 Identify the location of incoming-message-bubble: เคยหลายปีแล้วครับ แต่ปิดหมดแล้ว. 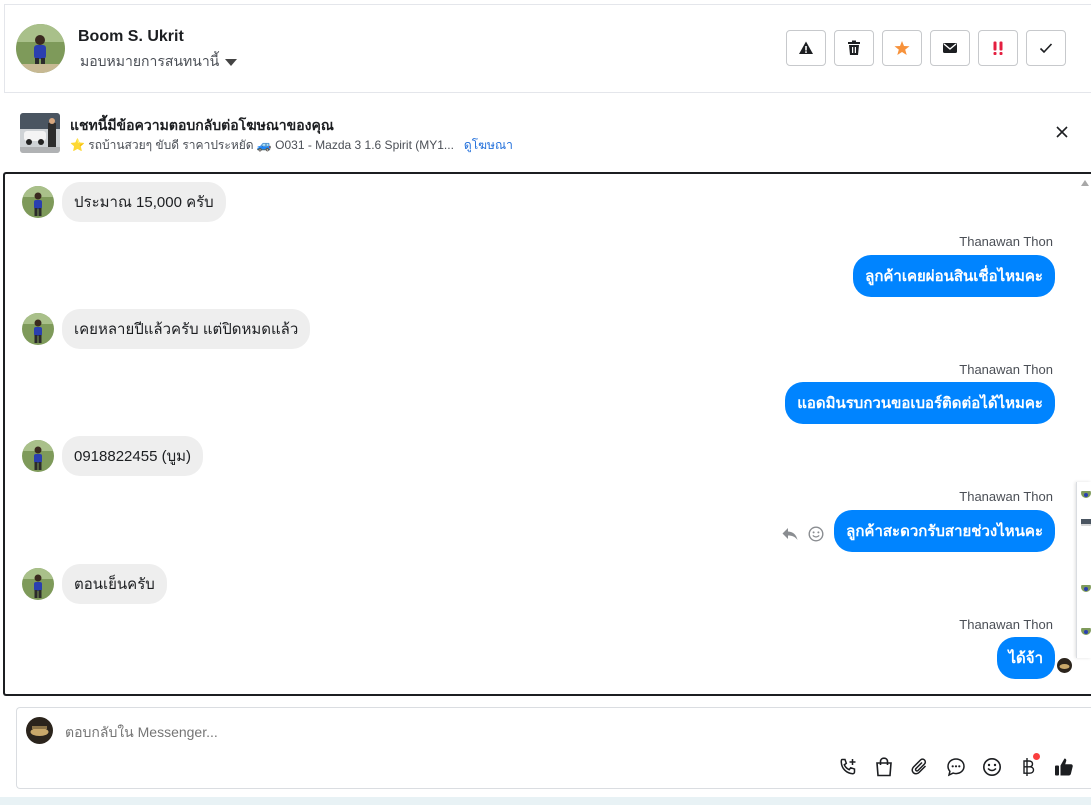
(186, 329).